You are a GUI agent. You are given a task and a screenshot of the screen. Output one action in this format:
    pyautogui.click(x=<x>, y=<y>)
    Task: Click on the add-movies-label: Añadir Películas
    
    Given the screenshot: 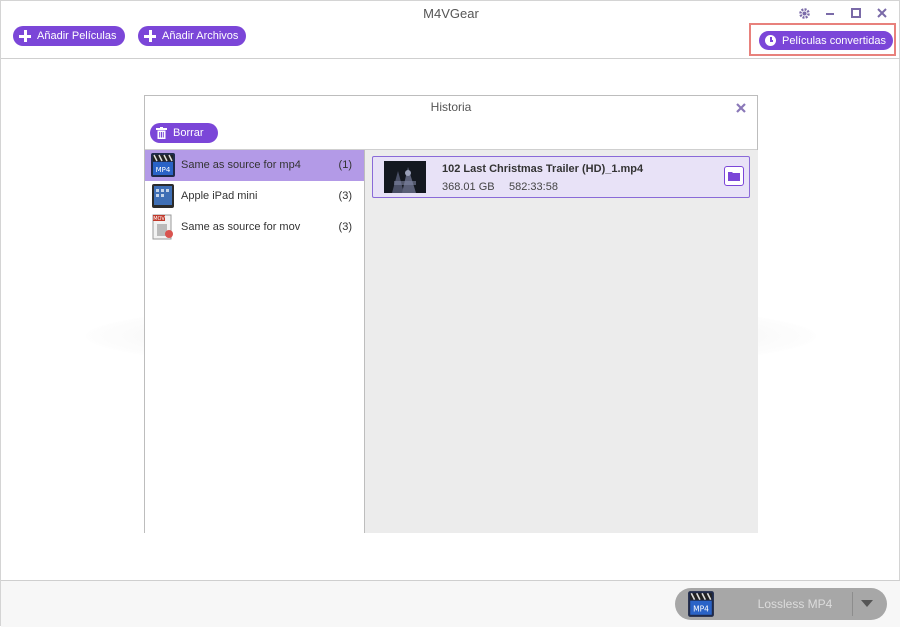 What is the action you would take?
    pyautogui.click(x=77, y=36)
    